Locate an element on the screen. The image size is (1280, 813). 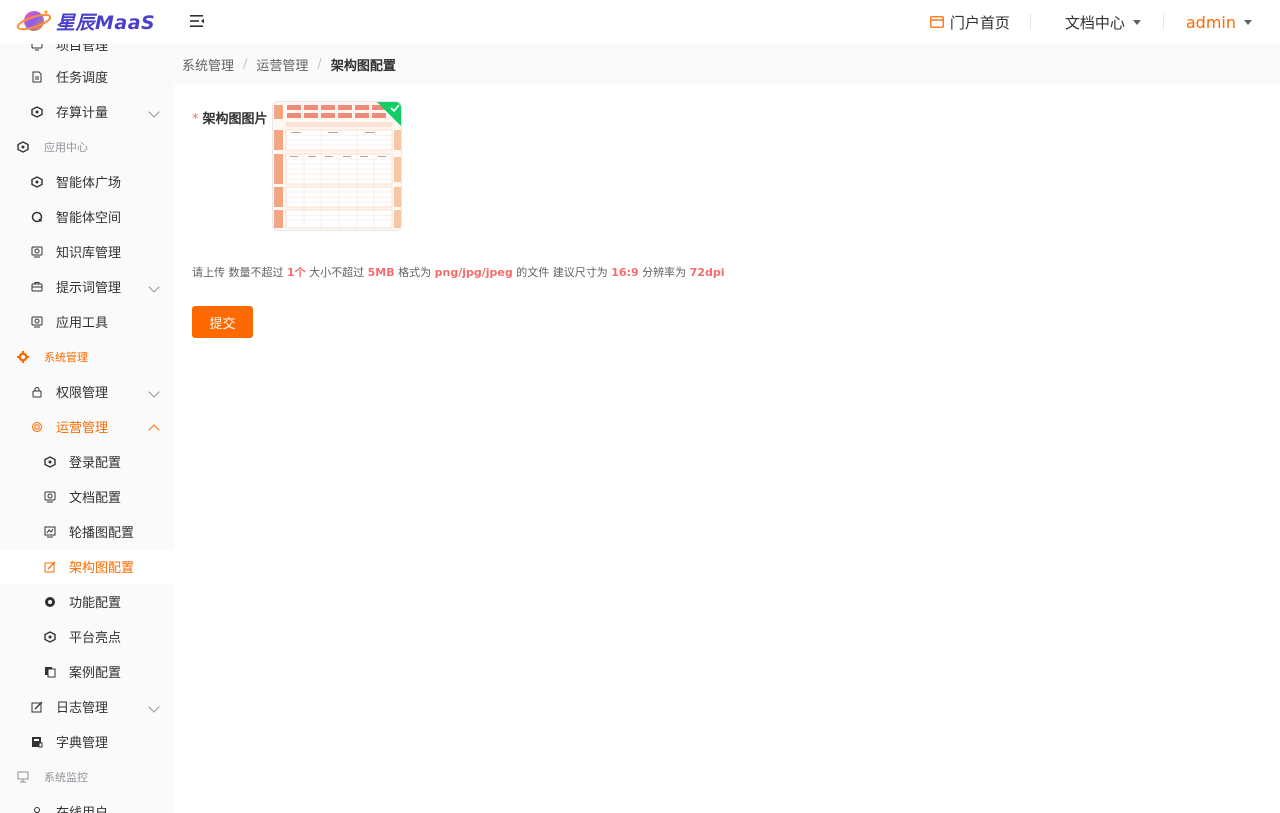
sidebar-item-label: 权限管理 is located at coordinates (82, 393).